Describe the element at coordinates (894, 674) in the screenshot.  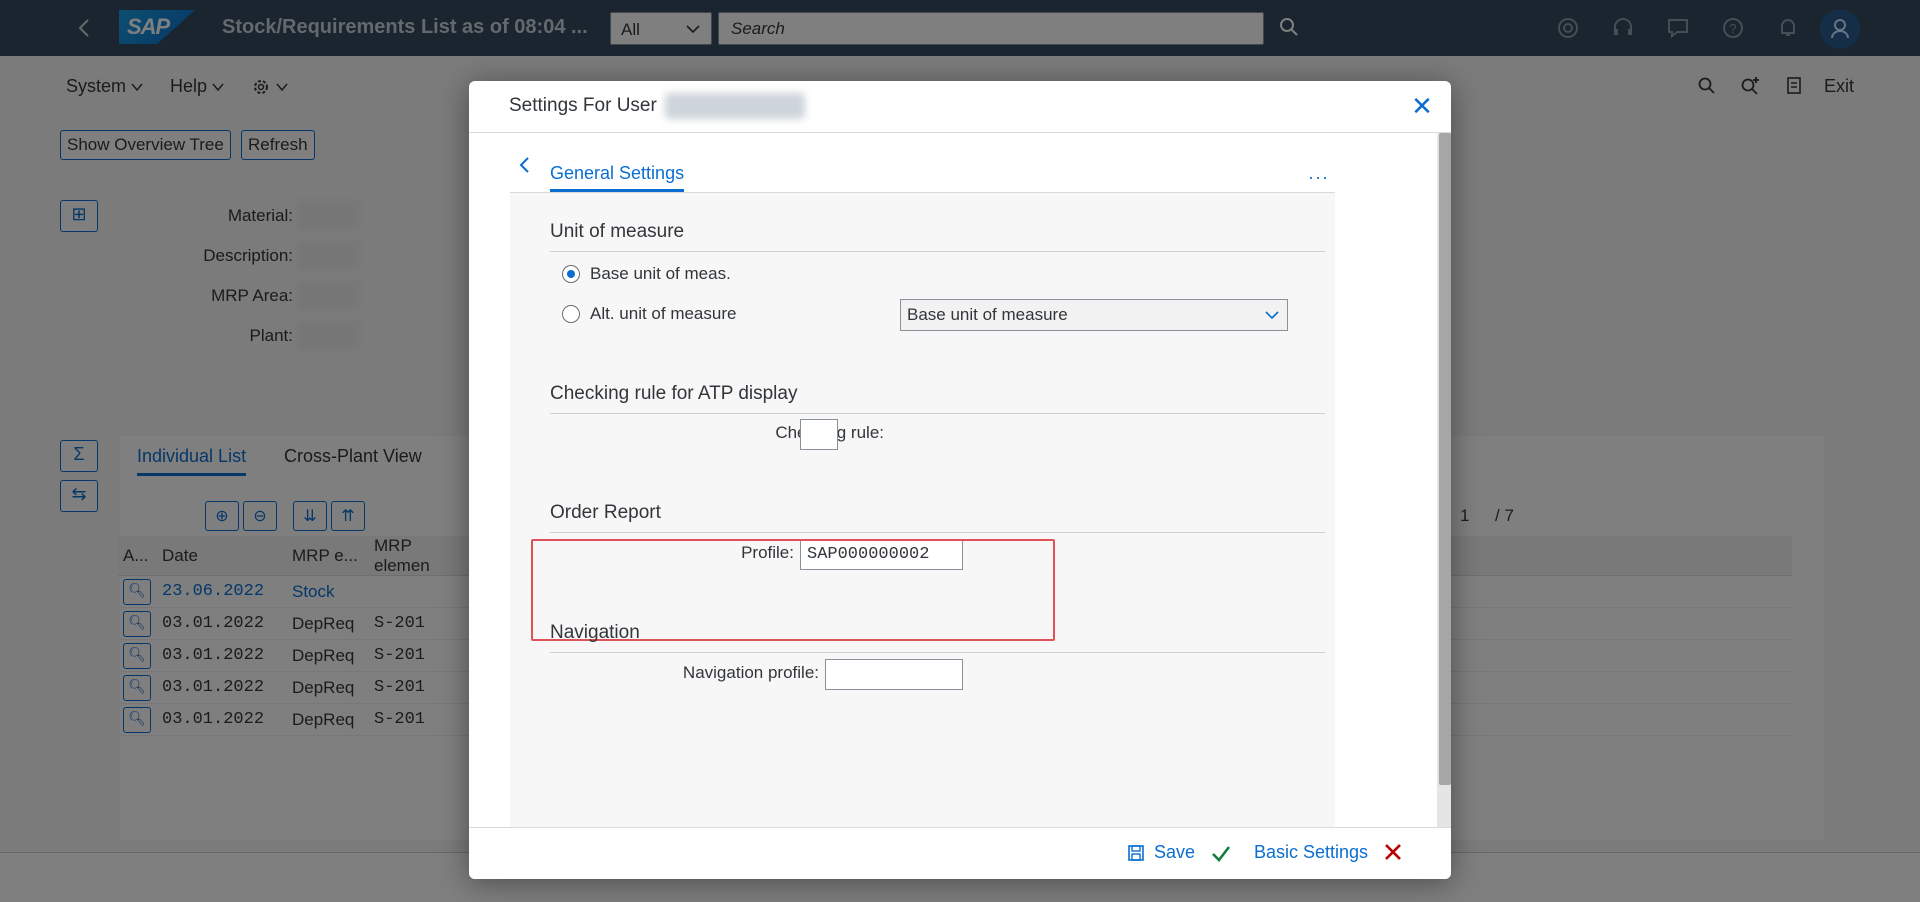
I see `navigation-profile-input` at that location.